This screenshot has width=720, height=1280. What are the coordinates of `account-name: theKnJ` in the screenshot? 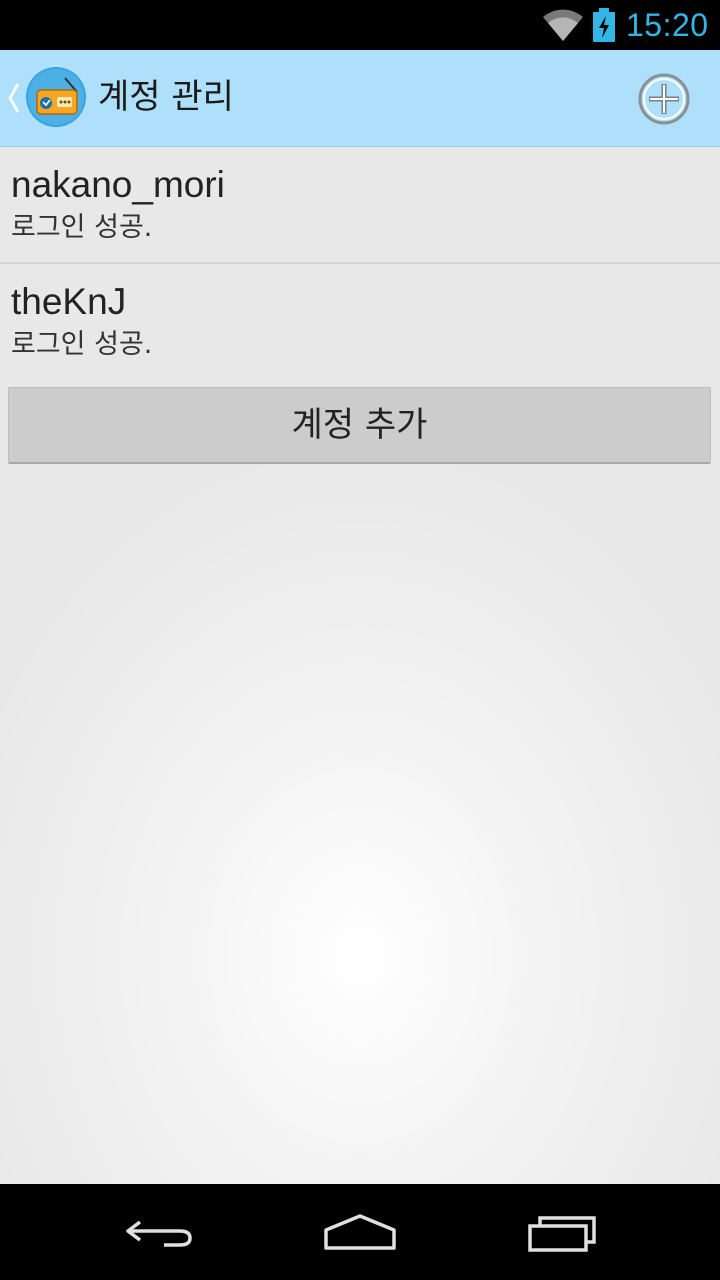 It's located at (69, 301).